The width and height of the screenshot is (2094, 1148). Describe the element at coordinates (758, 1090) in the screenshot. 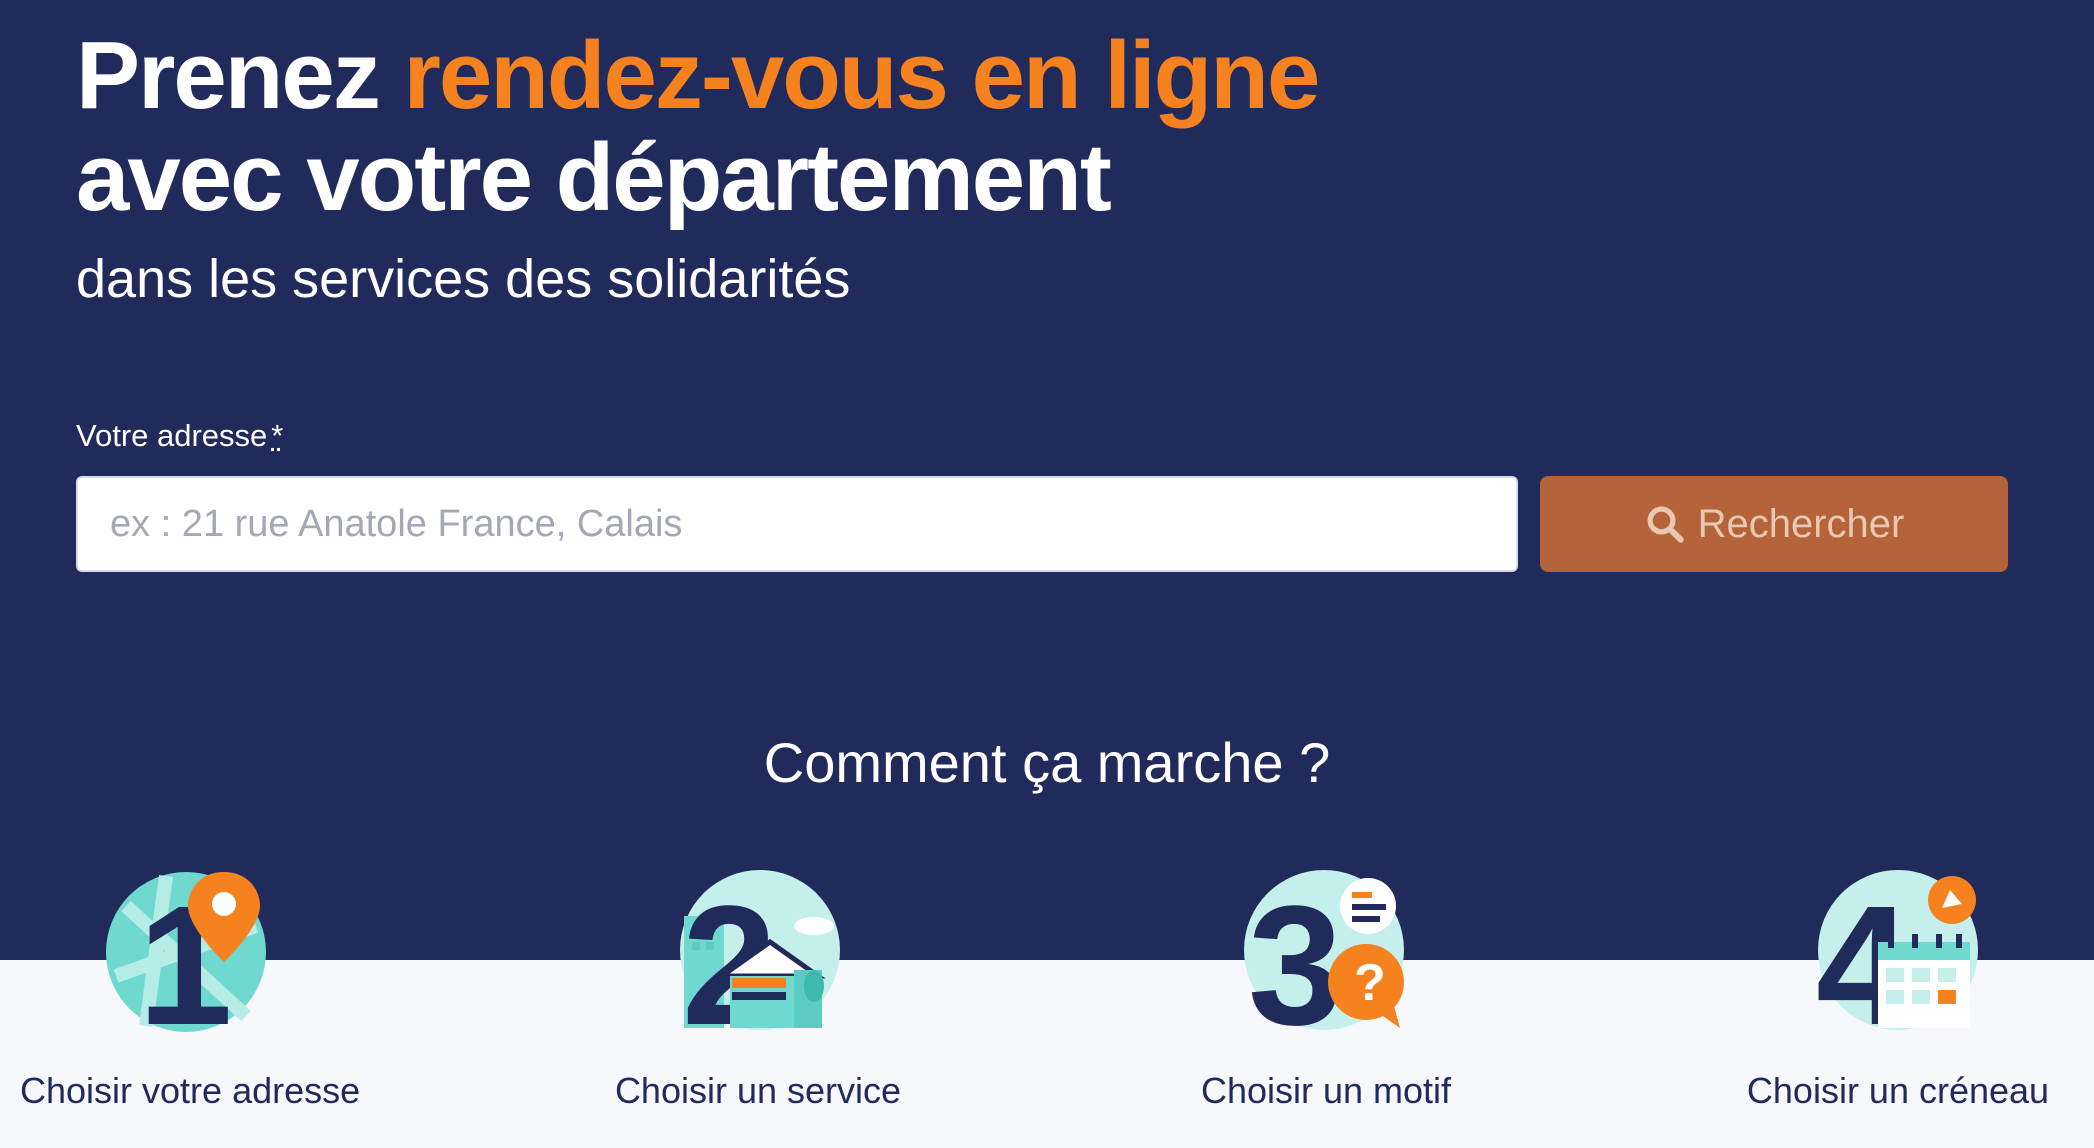

I see `step-label-service: Choisir un service` at that location.